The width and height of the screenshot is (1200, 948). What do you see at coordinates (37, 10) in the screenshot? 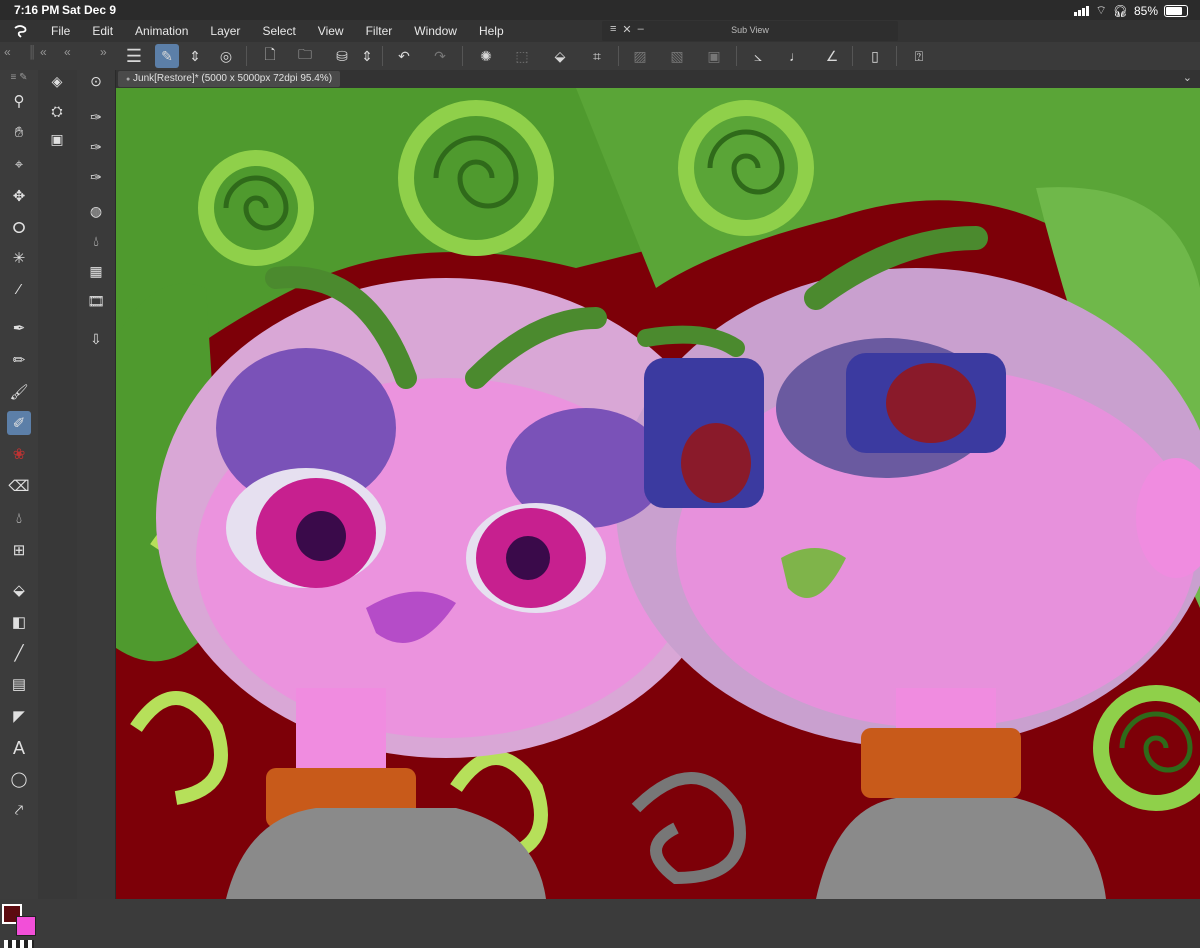
I see `clock: 7:16 PM` at bounding box center [37, 10].